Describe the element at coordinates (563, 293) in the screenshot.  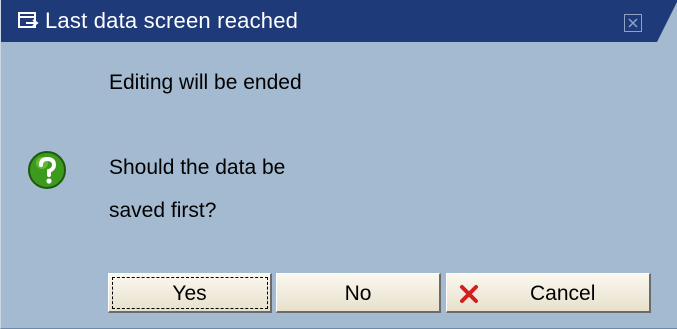
I see `cancel-button-label: Cancel` at that location.